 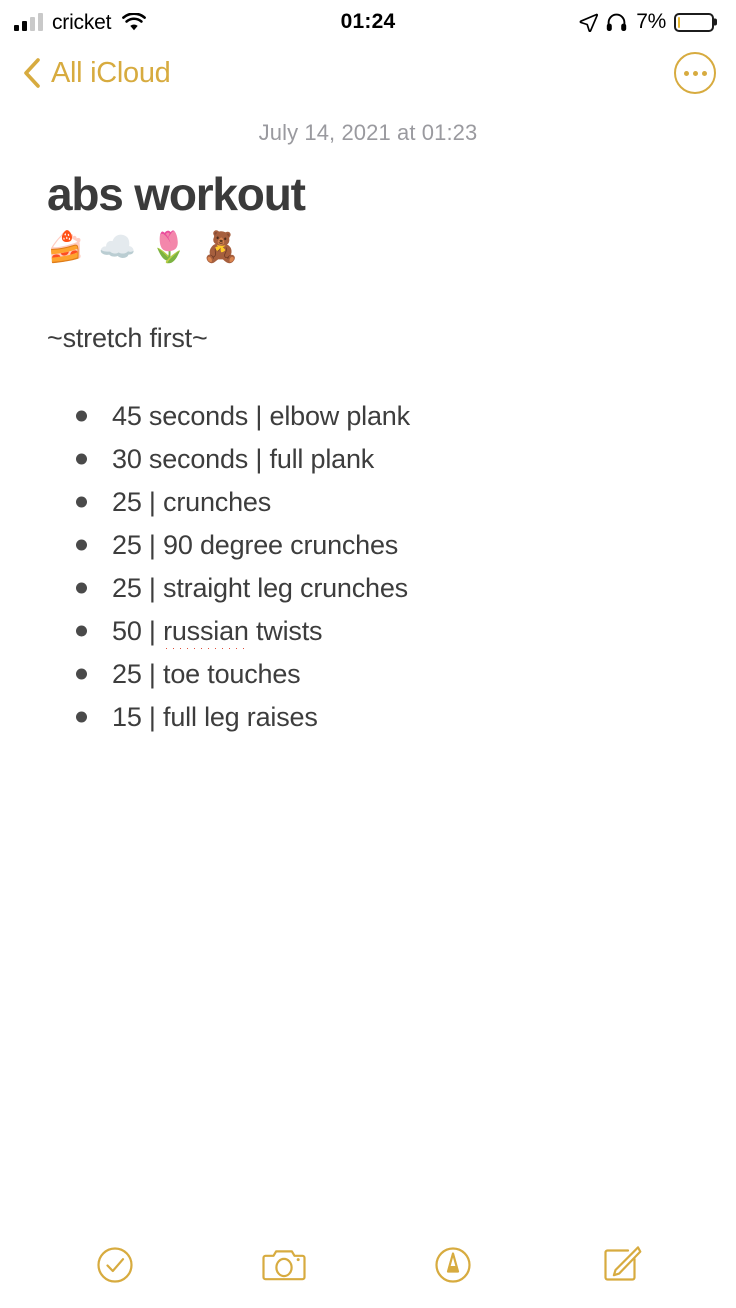 I want to click on camera-icon, so click(x=283, y=1265).